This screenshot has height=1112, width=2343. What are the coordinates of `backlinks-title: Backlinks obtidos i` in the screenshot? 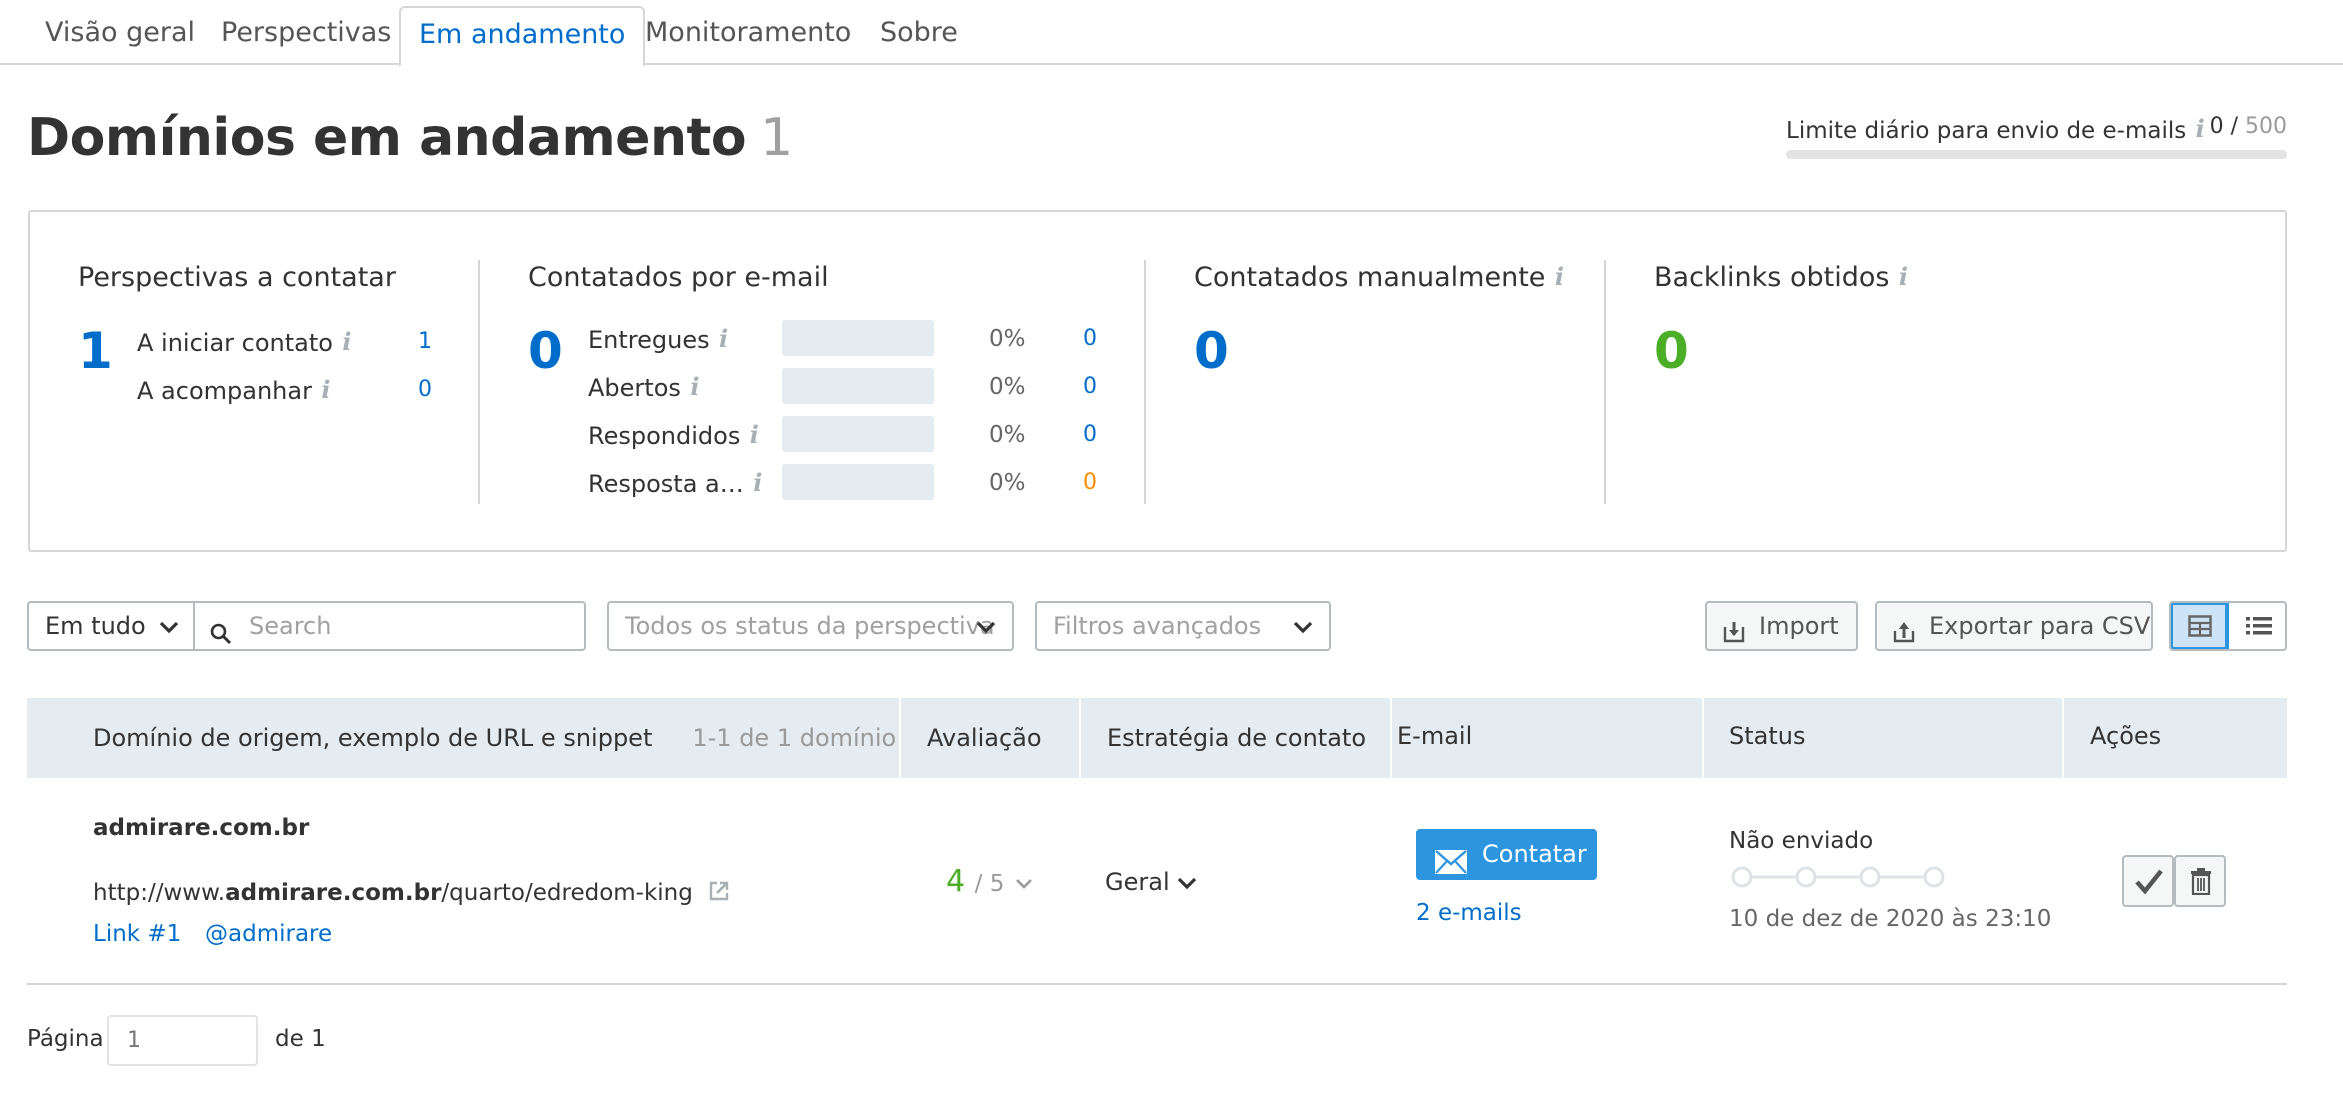 It's located at (1781, 277).